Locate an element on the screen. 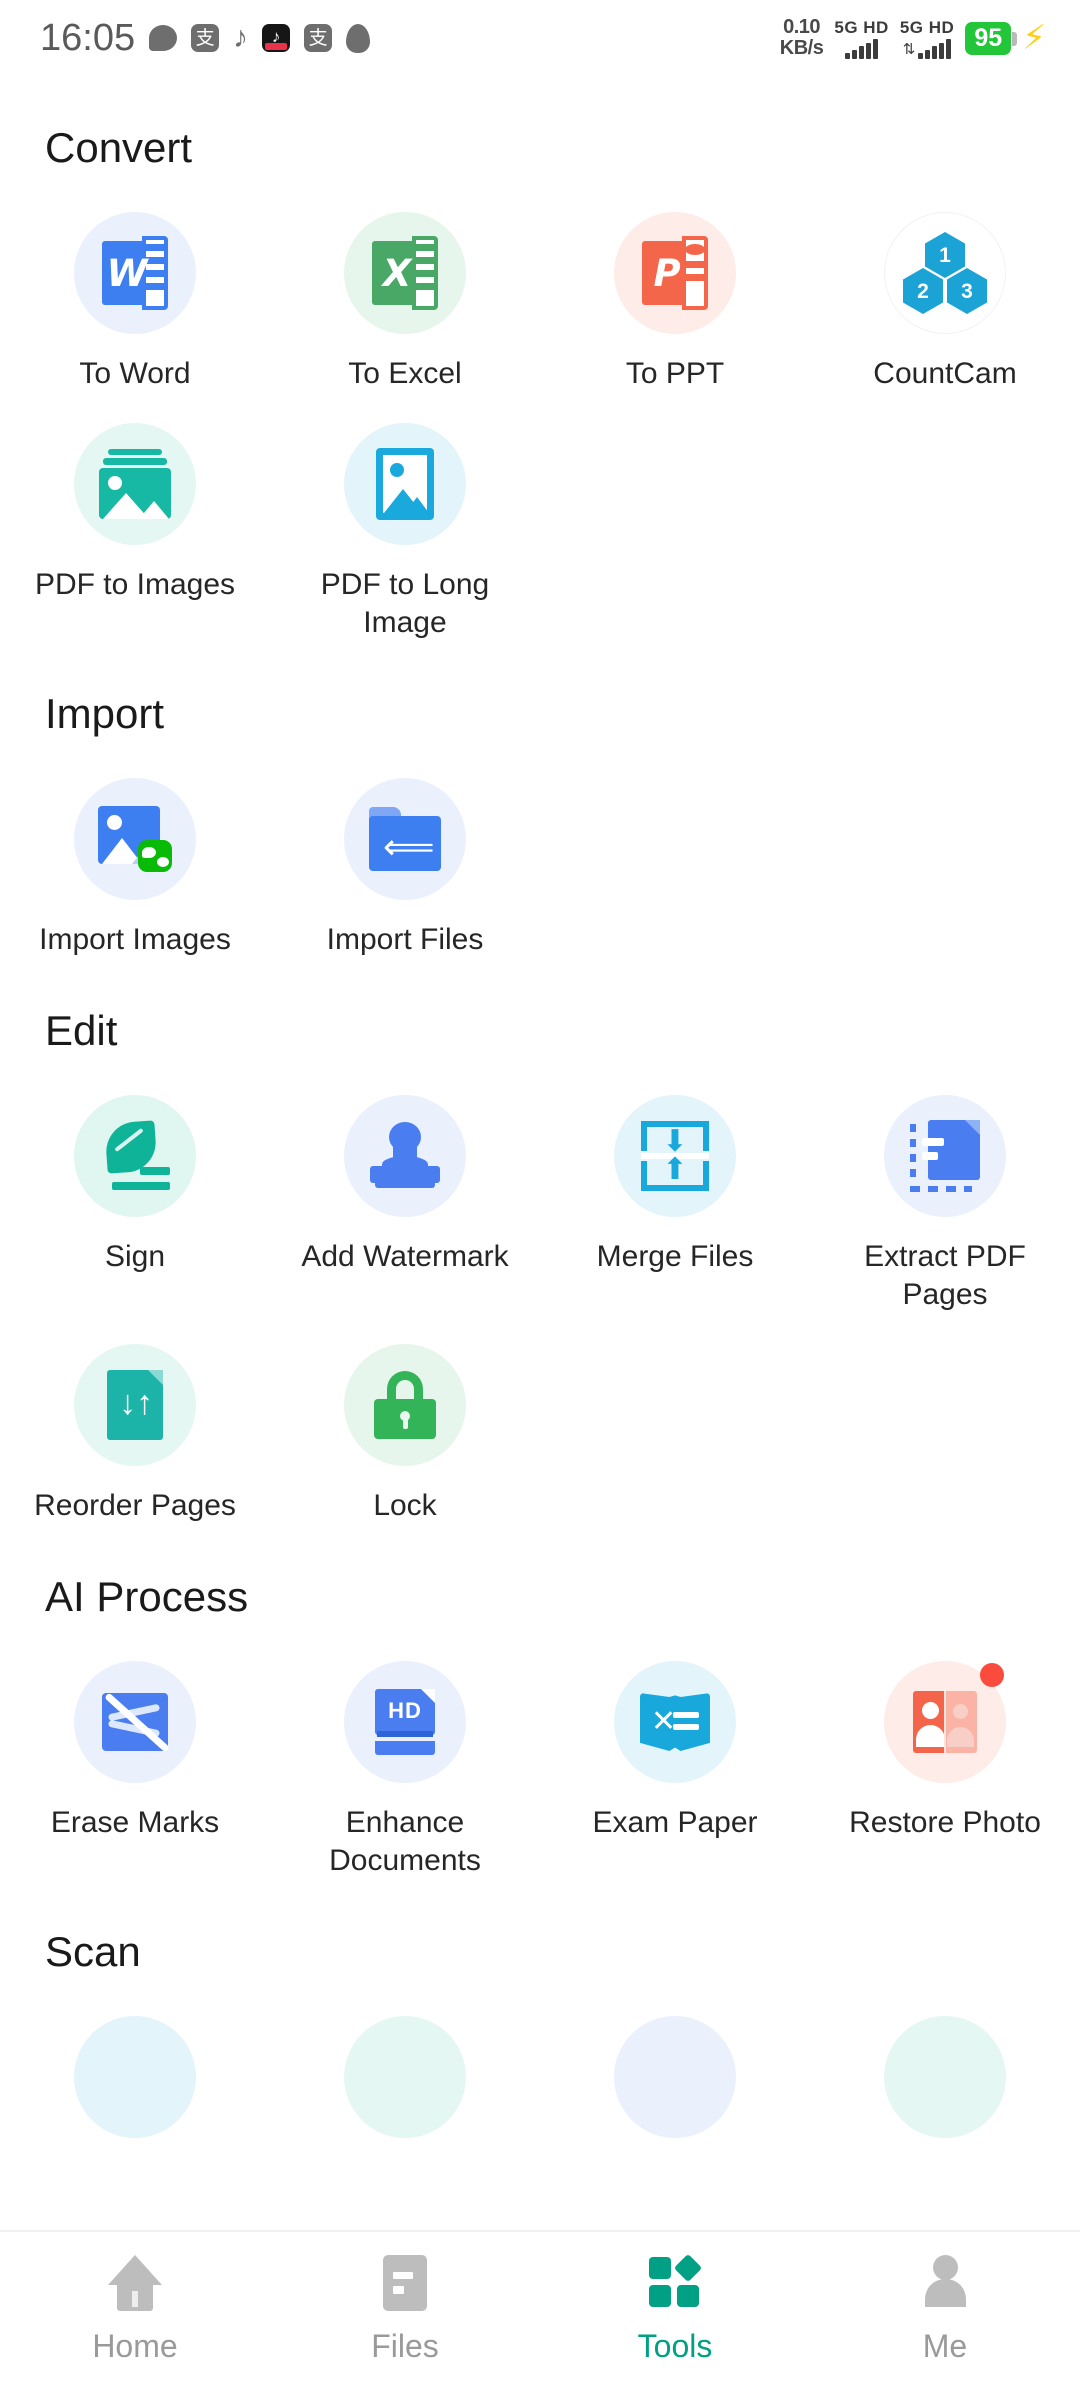 This screenshot has height=2400, width=1080. image-wechat-icon is located at coordinates (135, 839).